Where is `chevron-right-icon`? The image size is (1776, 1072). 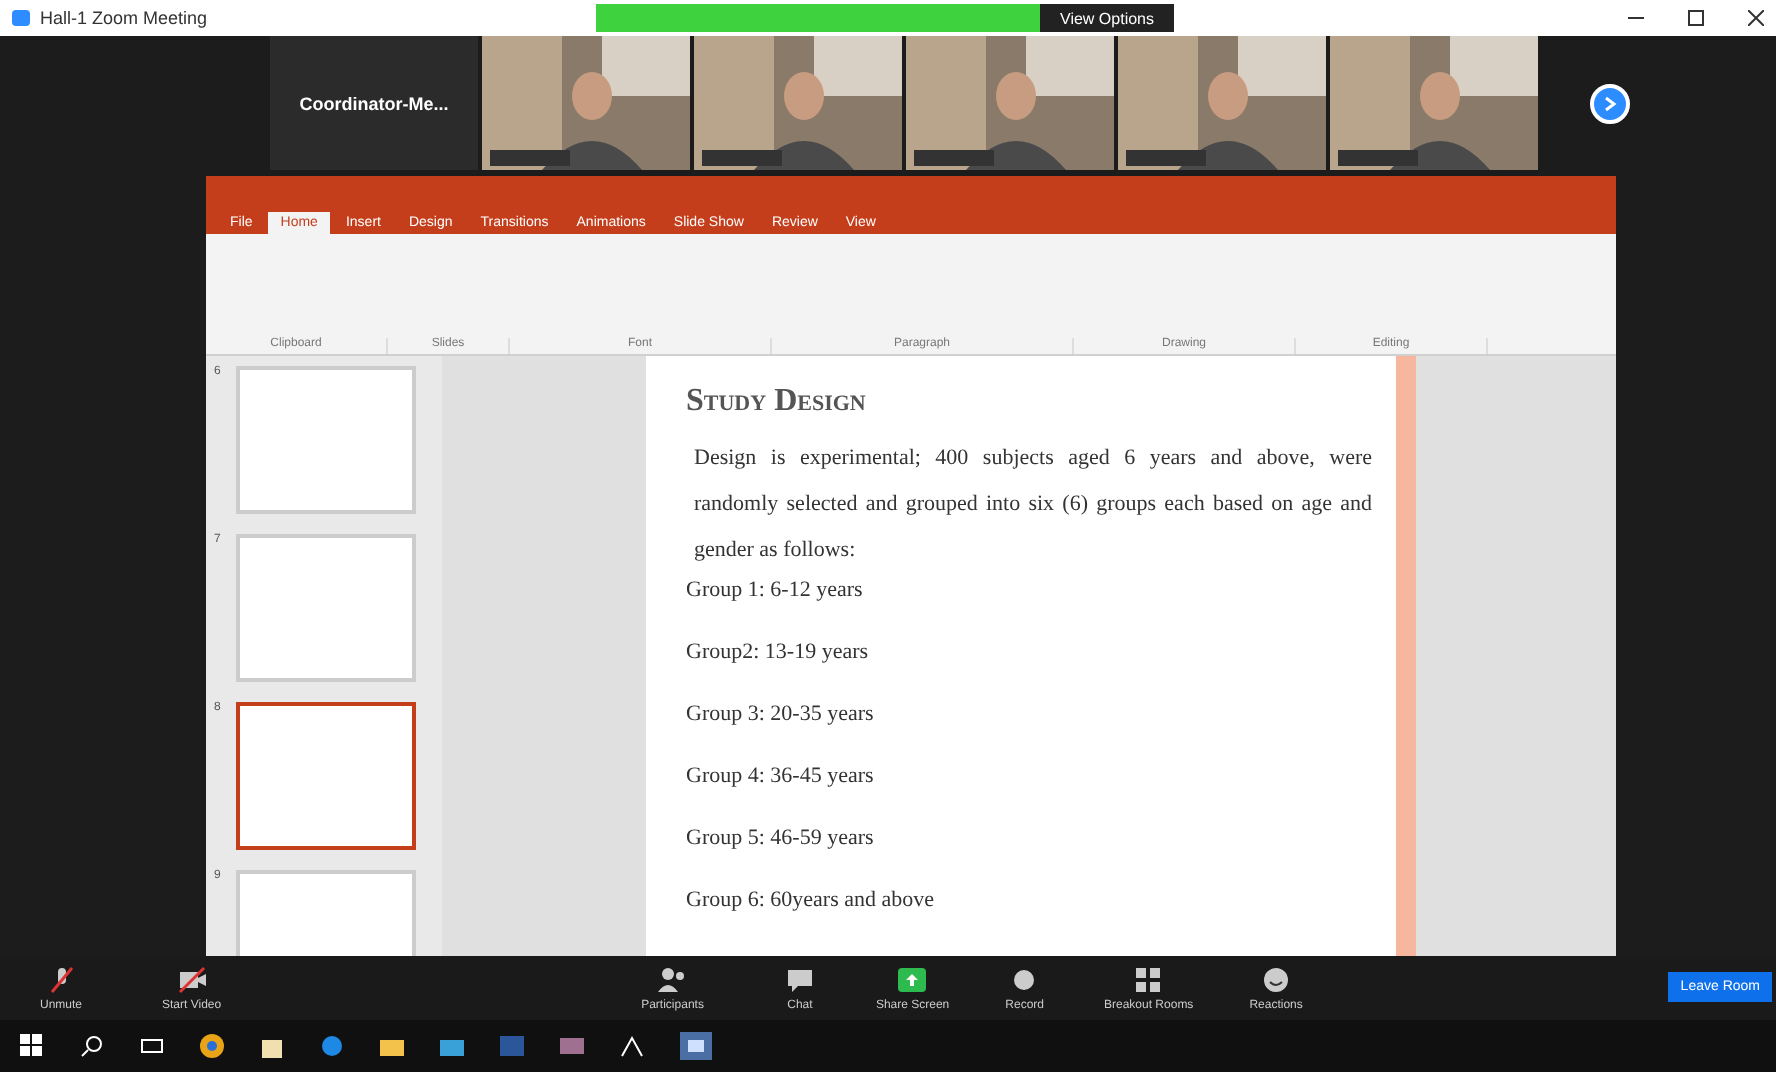
chevron-right-icon is located at coordinates (1610, 103).